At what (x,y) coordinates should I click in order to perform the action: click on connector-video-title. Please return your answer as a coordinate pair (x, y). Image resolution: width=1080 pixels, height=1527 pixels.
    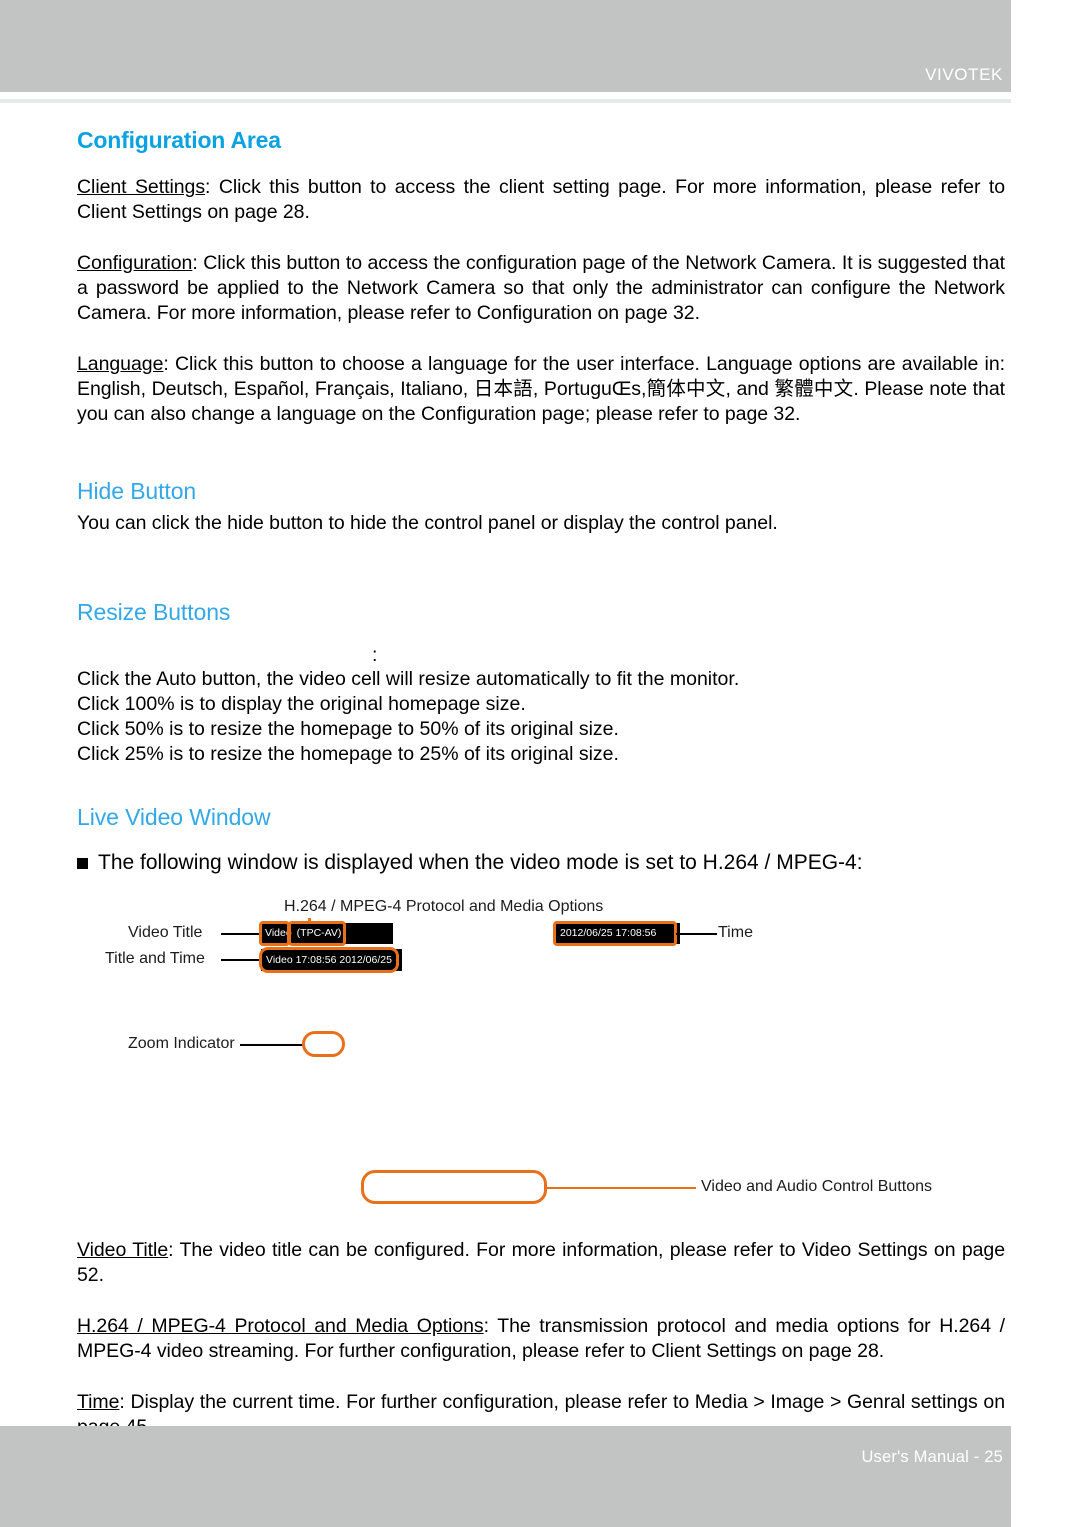
    Looking at the image, I should click on (241, 934).